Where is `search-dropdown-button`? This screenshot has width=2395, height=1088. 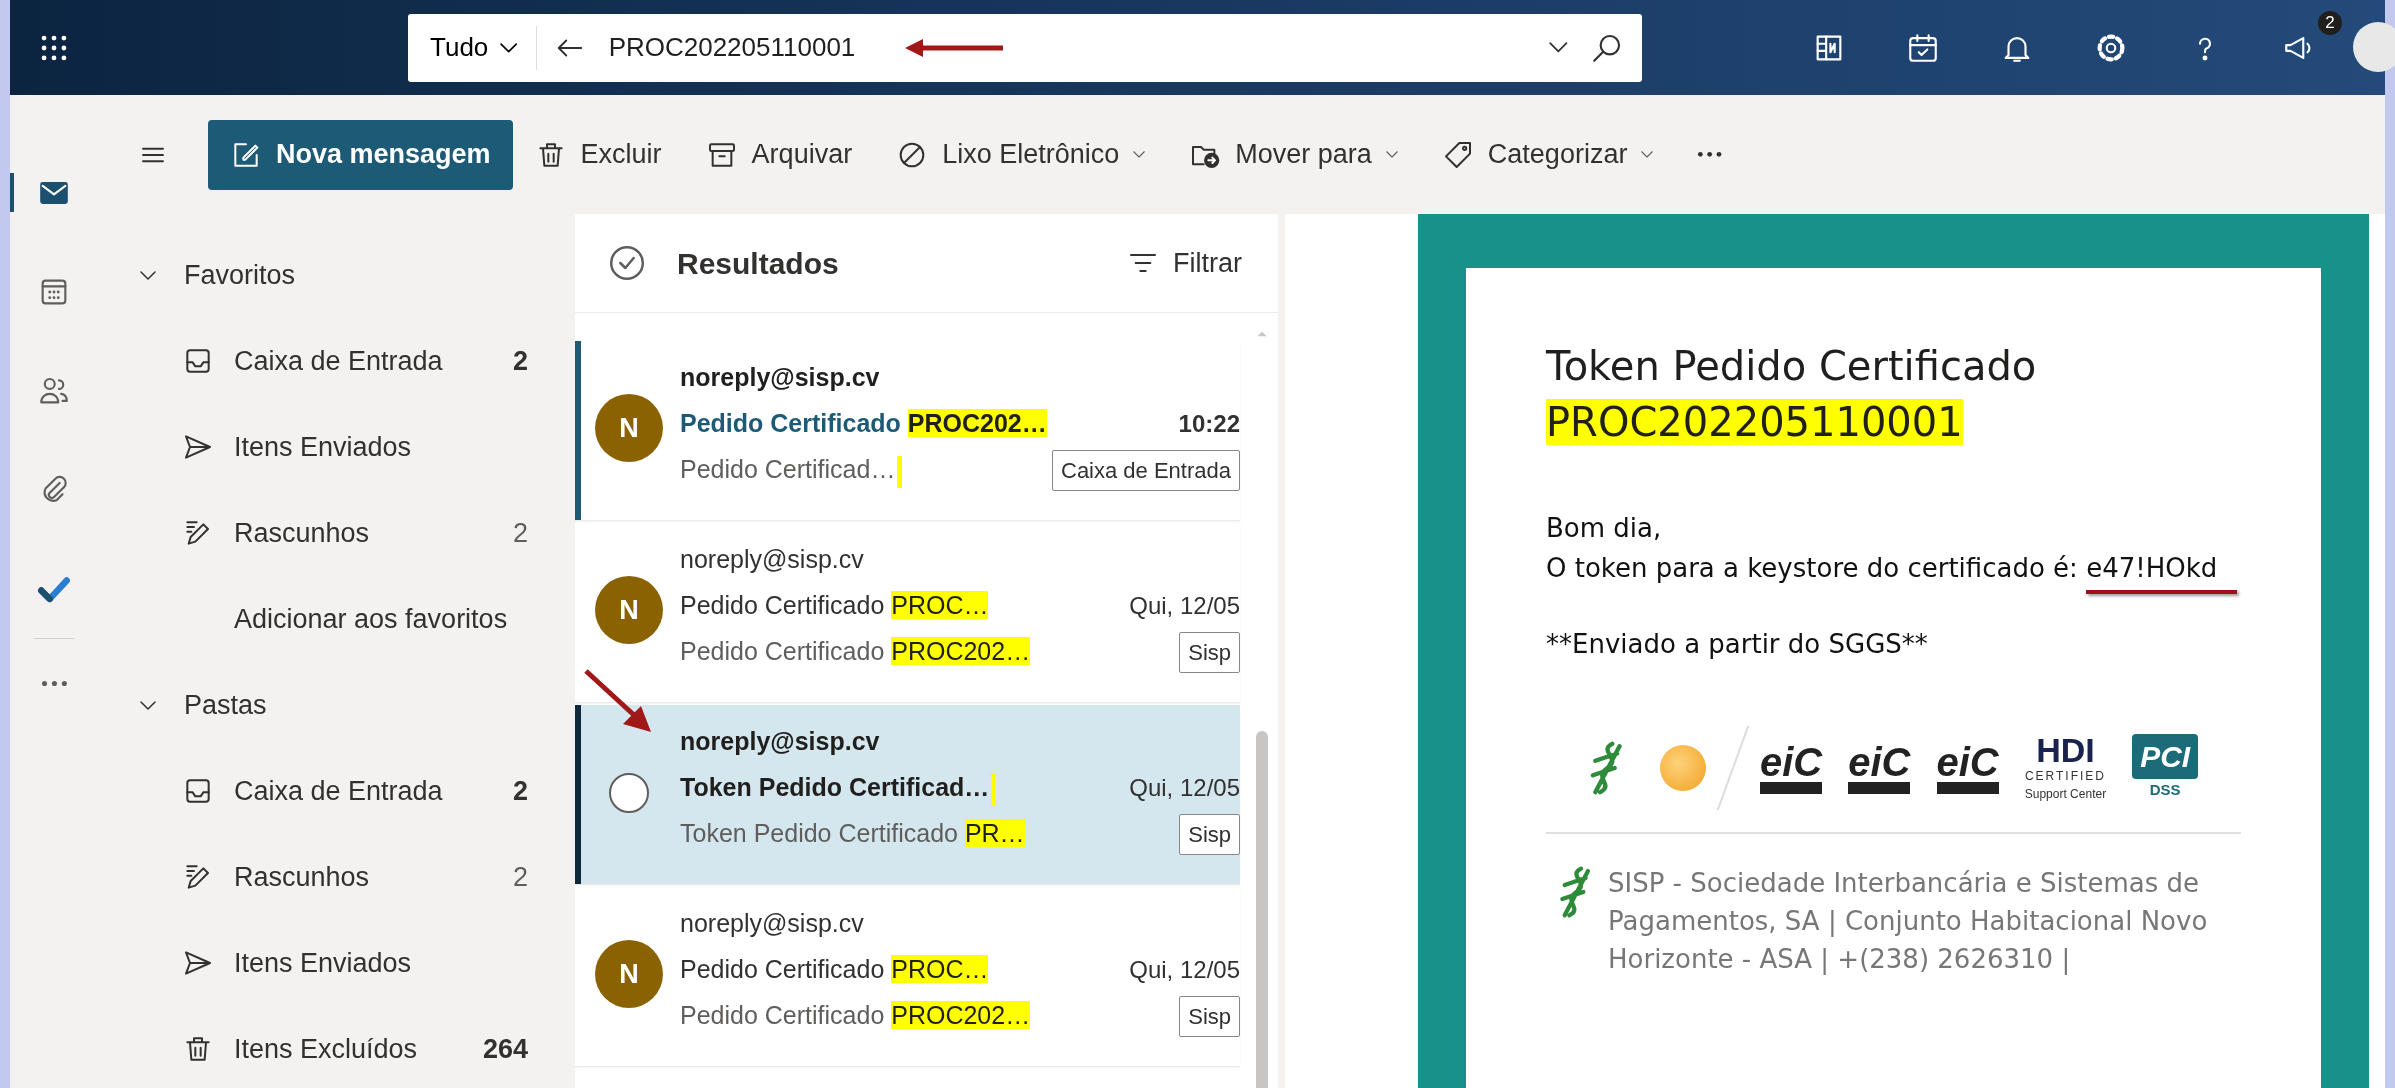
search-dropdown-button is located at coordinates (1558, 47).